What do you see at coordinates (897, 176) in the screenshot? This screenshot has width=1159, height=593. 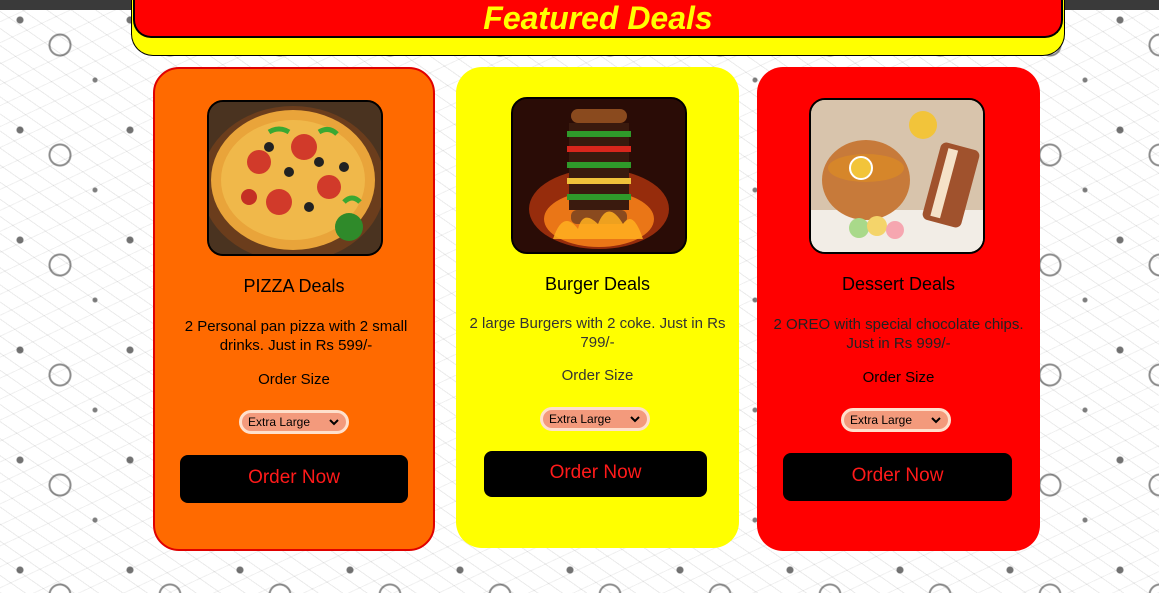 I see `dessert-image` at bounding box center [897, 176].